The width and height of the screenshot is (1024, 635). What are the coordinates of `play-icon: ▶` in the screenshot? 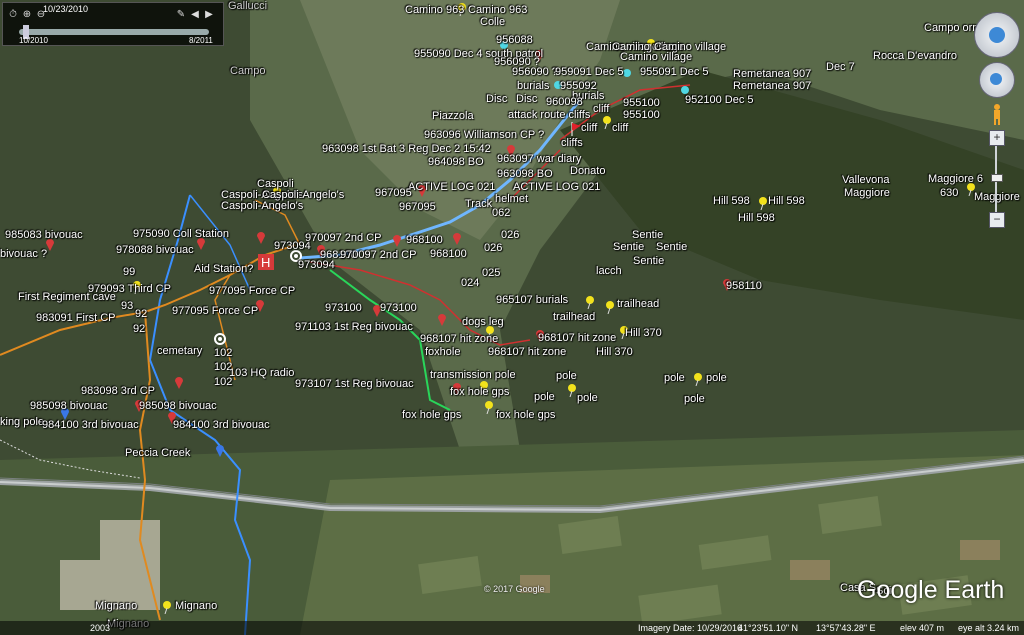 It's located at (209, 15).